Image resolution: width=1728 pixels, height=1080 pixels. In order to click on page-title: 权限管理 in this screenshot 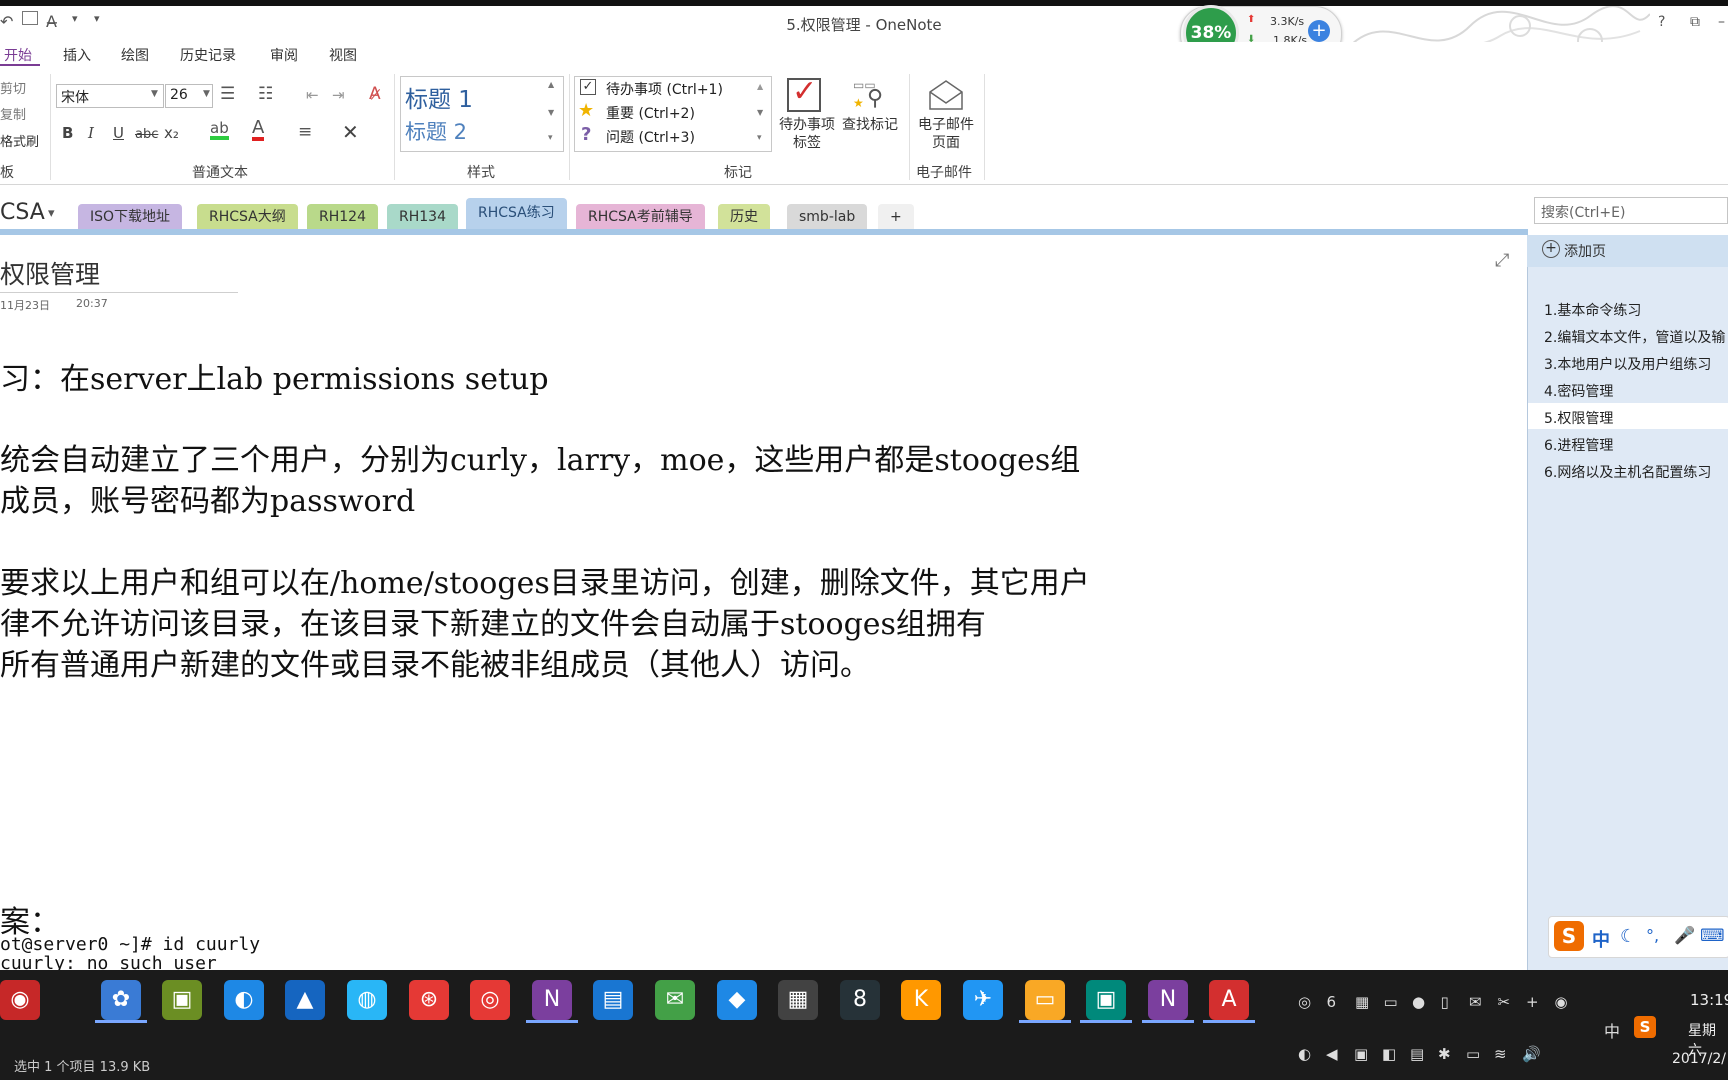, I will do `click(50, 273)`.